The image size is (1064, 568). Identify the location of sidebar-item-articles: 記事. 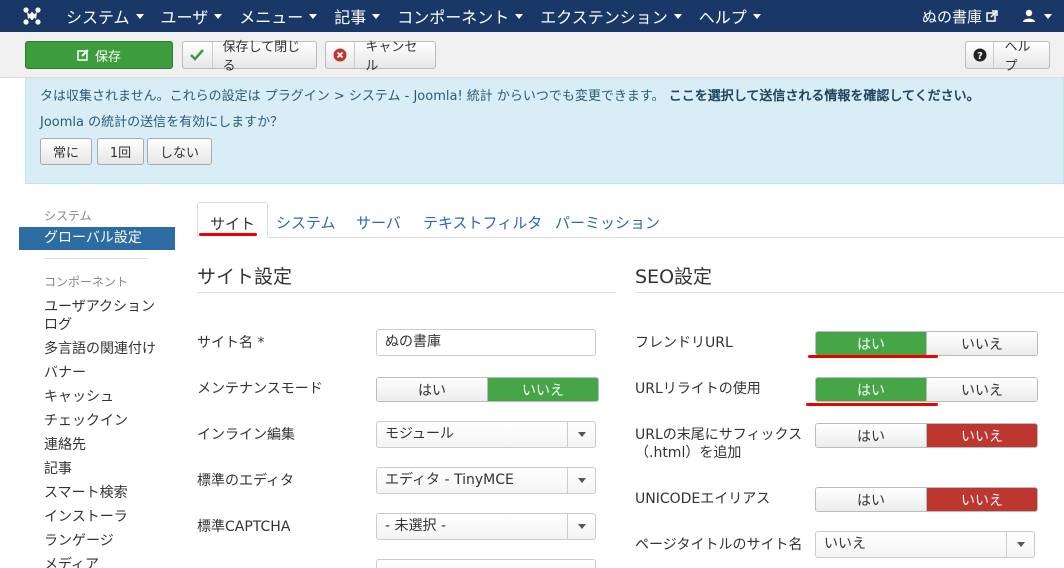
(58, 468).